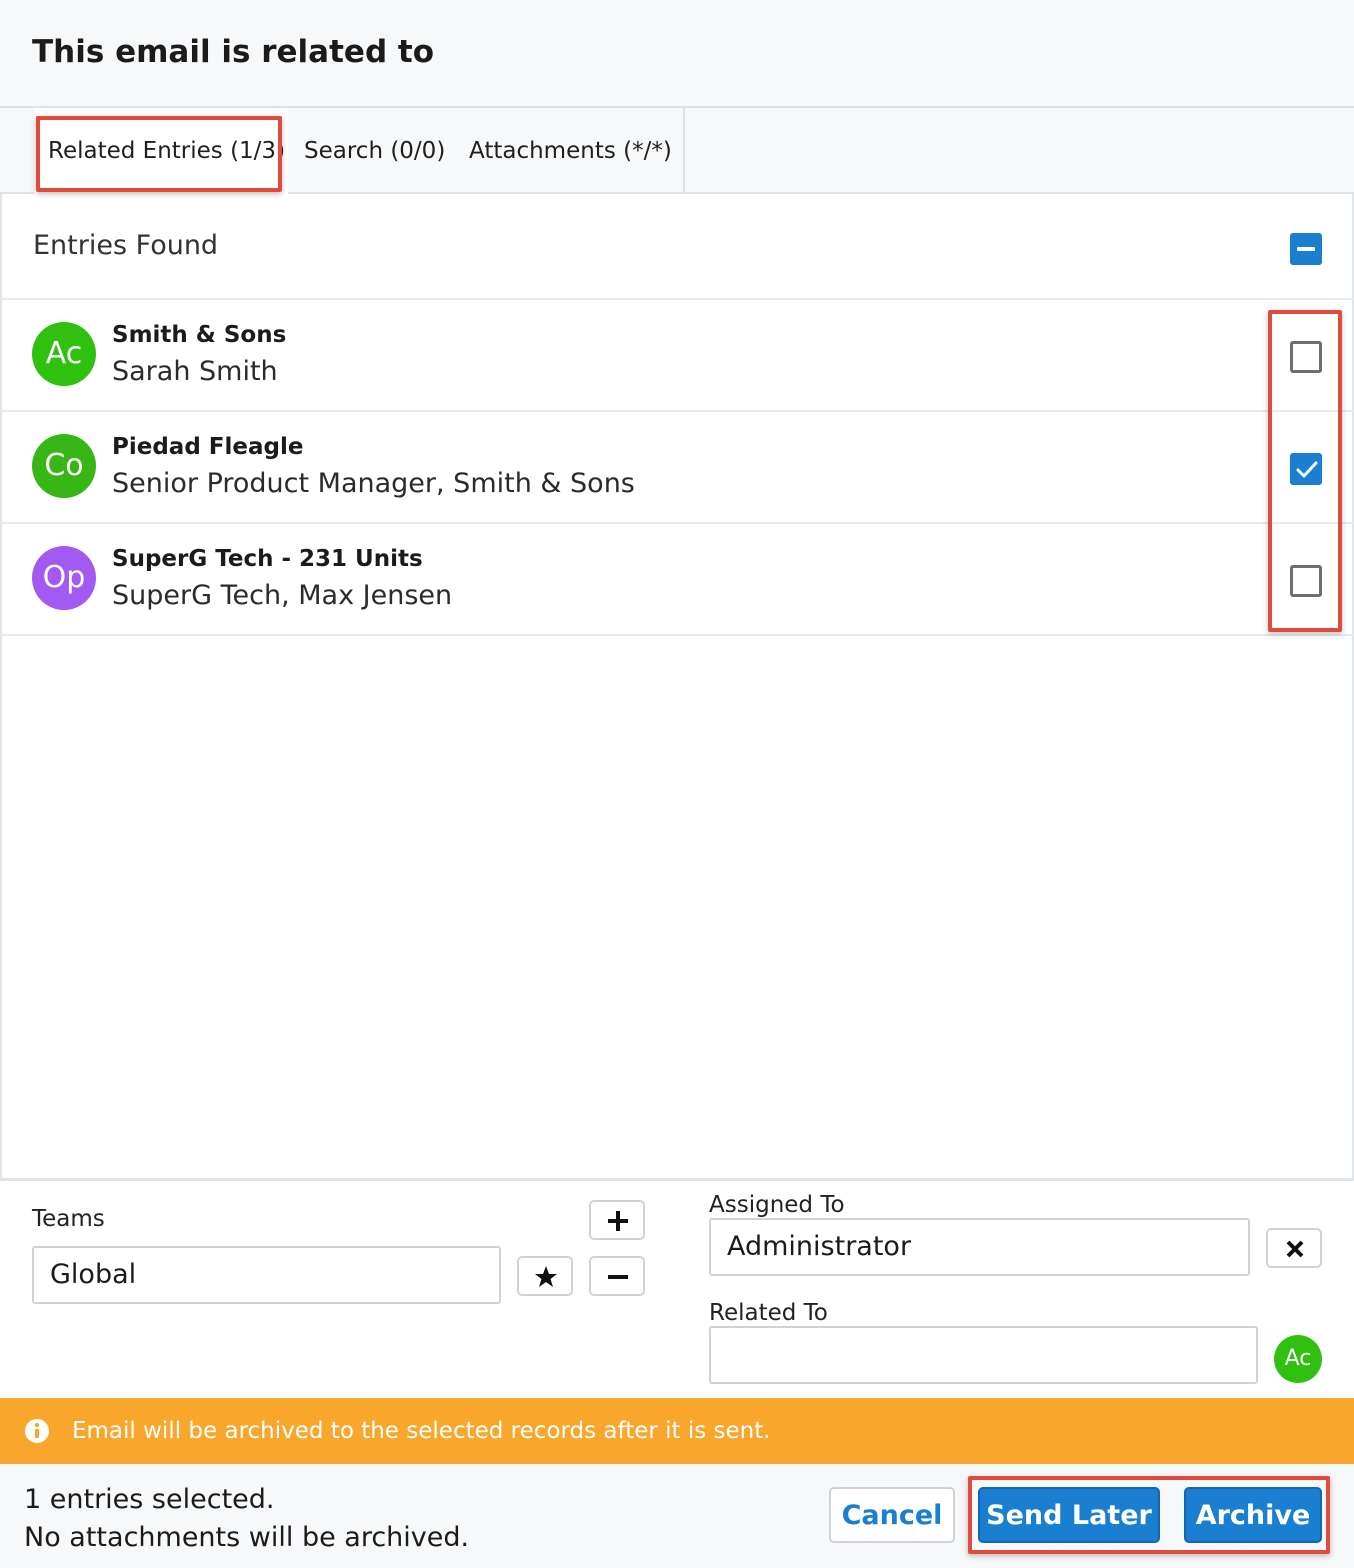 The width and height of the screenshot is (1354, 1568). What do you see at coordinates (247, 1537) in the screenshot?
I see `attachment-status: No attachments will be archived.` at bounding box center [247, 1537].